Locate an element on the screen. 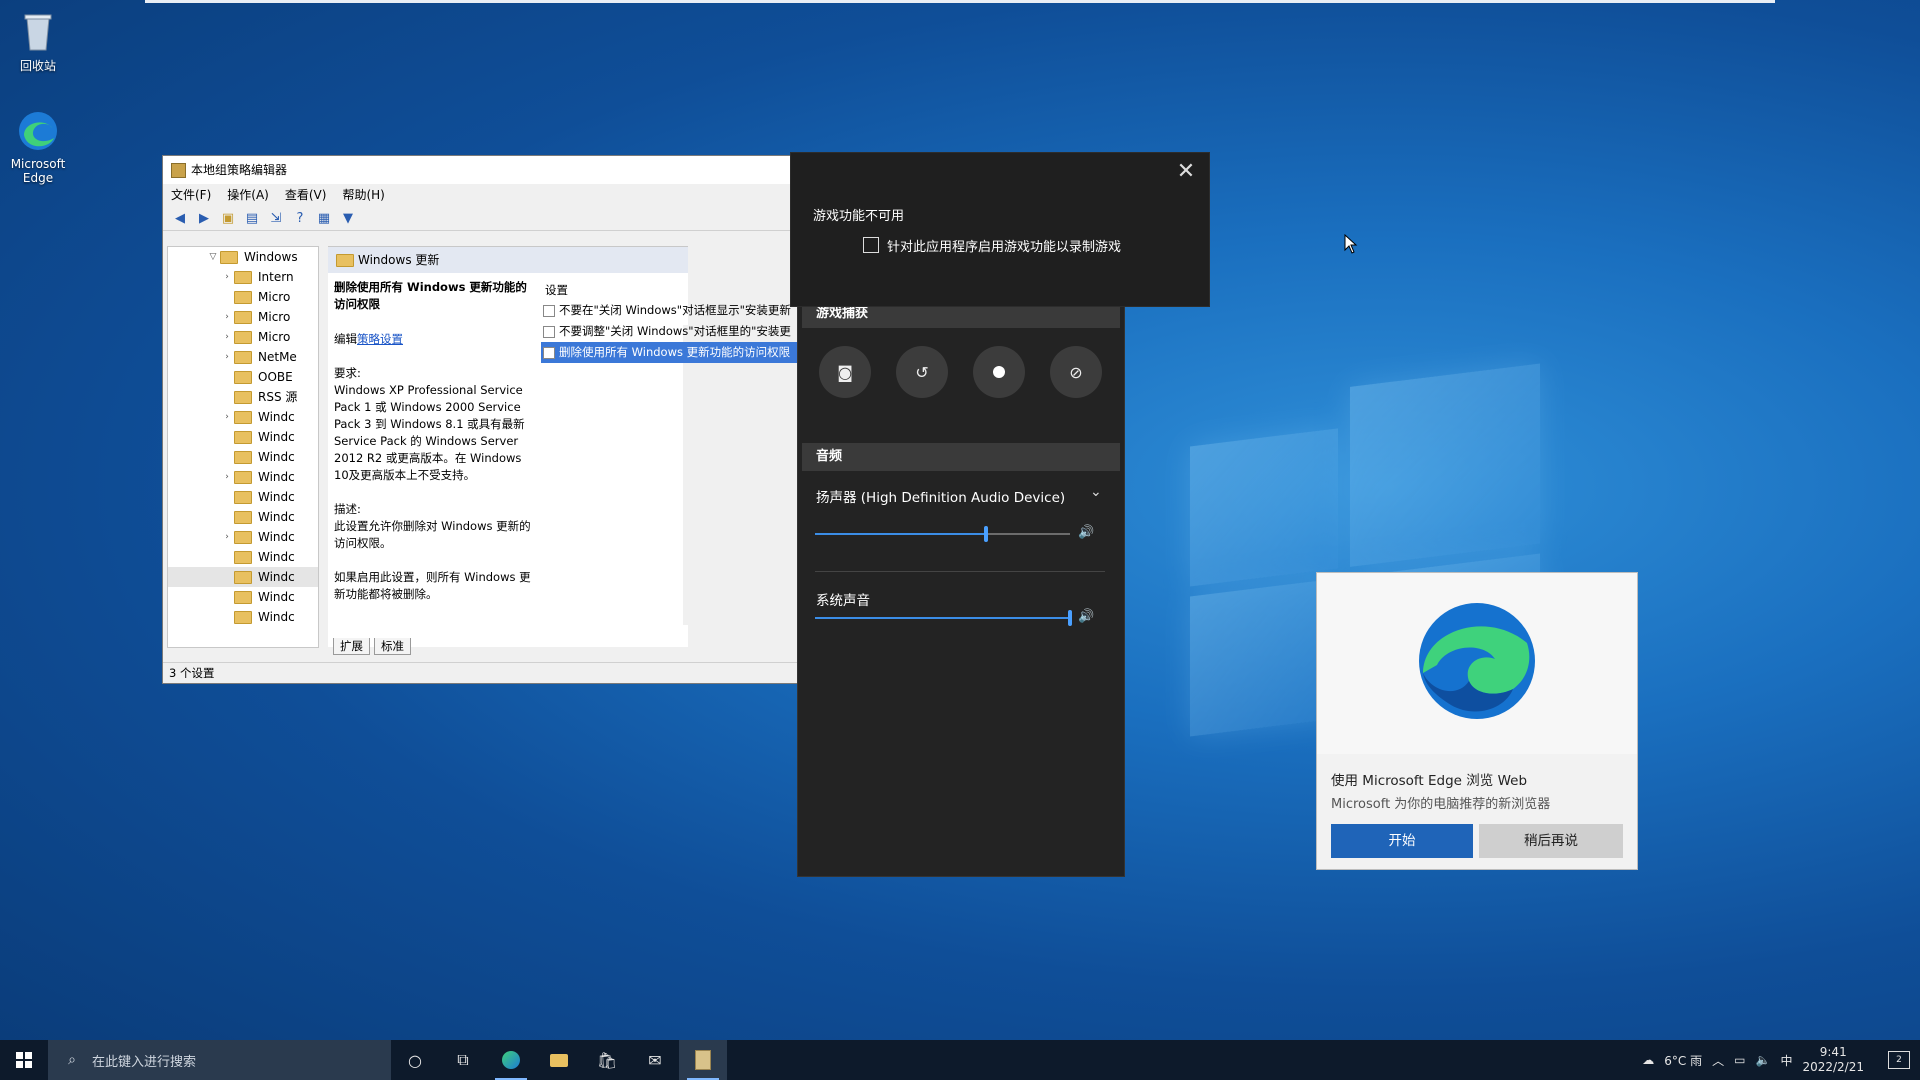 The image size is (1920, 1080). mail-icon: ✉ is located at coordinates (655, 1060).